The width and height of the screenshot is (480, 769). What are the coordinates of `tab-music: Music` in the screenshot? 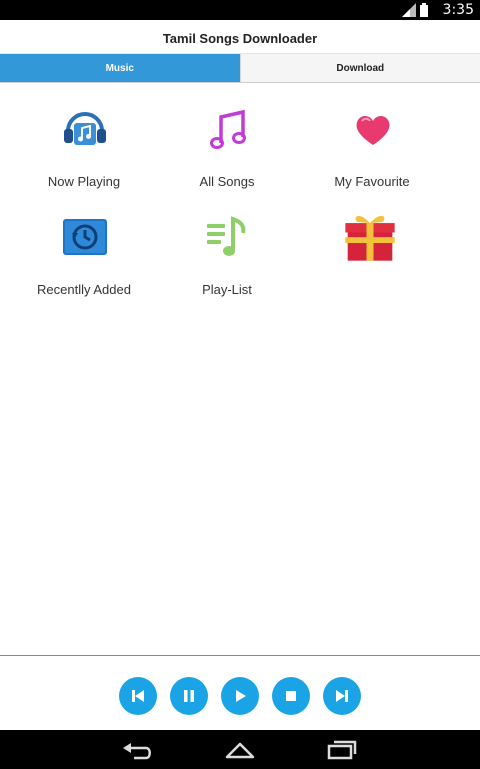 It's located at (120, 68).